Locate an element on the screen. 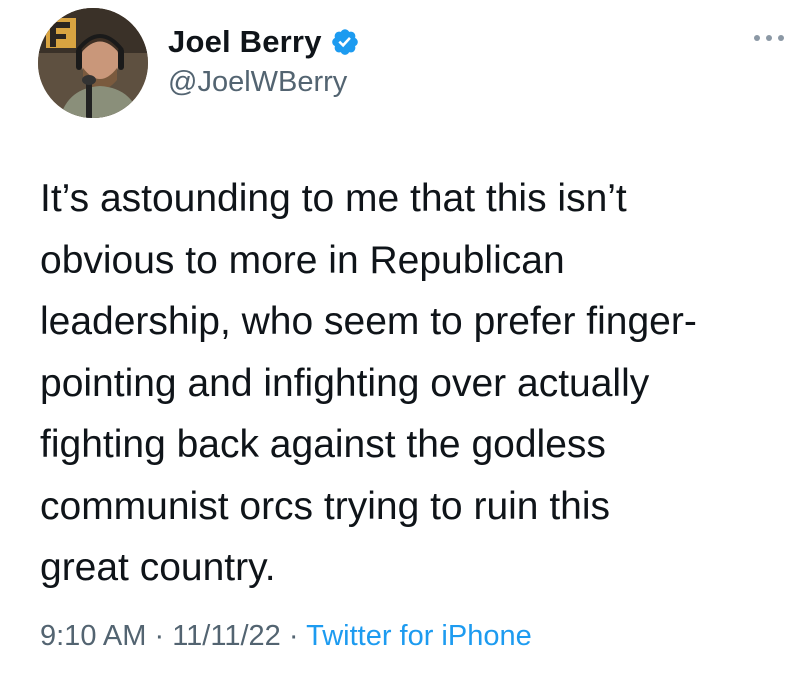 This screenshot has height=683, width=796. avatar-photo is located at coordinates (93, 63).